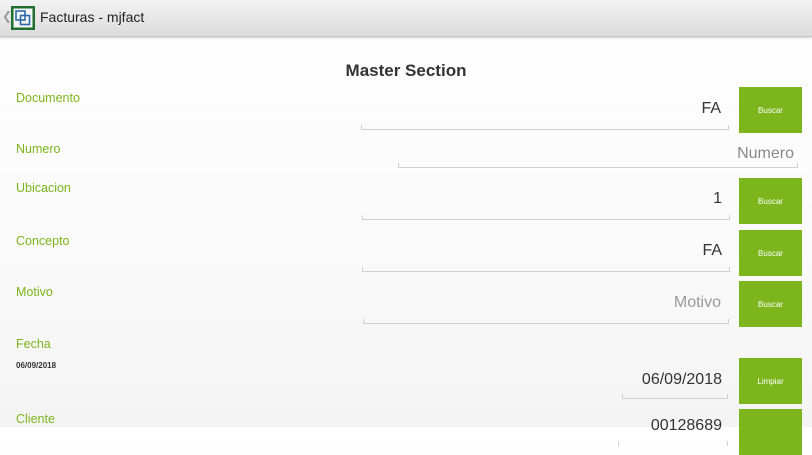 The image size is (812, 455). Describe the element at coordinates (770, 432) in the screenshot. I see `cliente-buscar-button` at that location.